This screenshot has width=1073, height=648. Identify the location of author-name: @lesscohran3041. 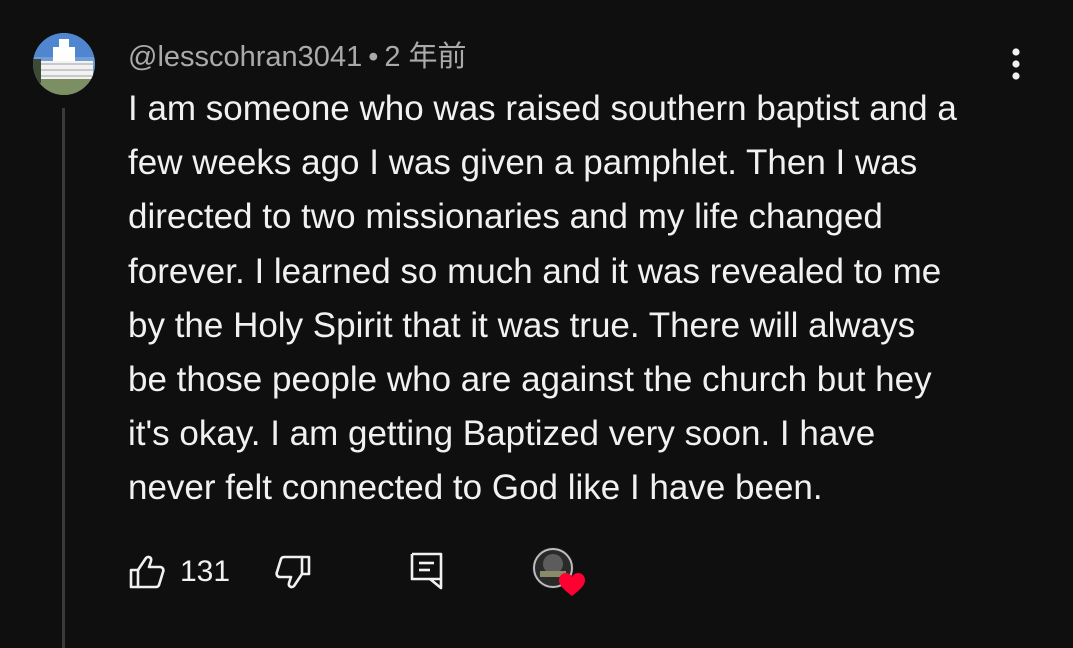
(245, 57).